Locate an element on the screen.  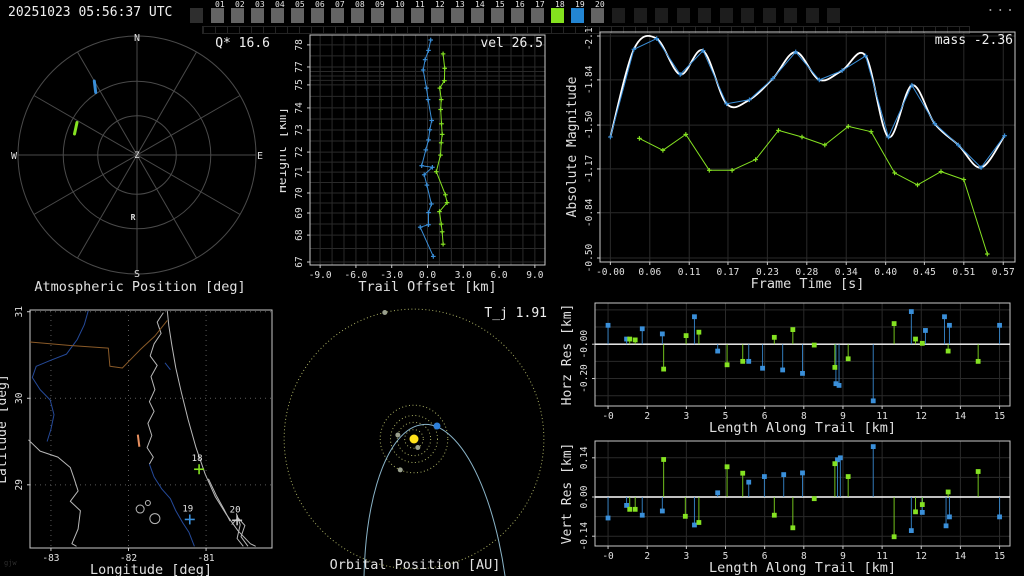
frame-button-16: 16 is located at coordinates (521, 12).